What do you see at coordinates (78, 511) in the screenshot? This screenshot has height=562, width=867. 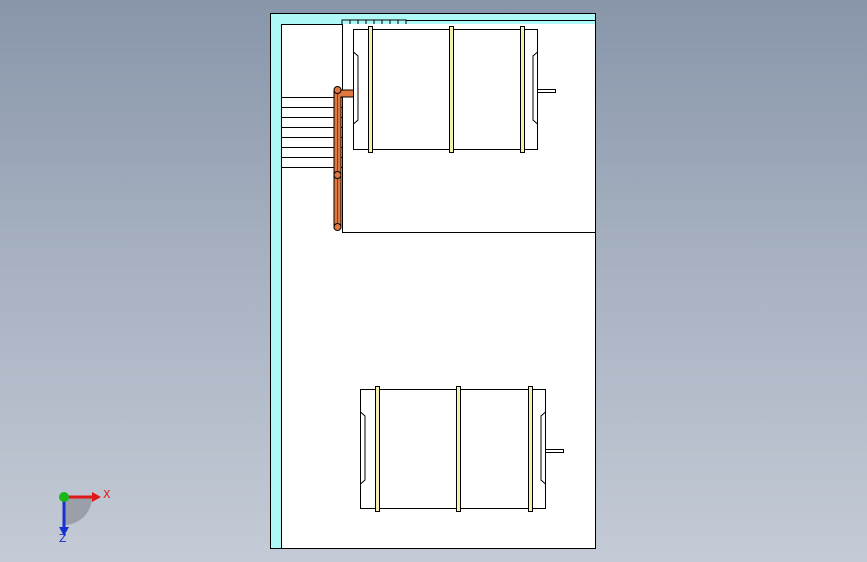 I see `triad-quadrant-shadow` at bounding box center [78, 511].